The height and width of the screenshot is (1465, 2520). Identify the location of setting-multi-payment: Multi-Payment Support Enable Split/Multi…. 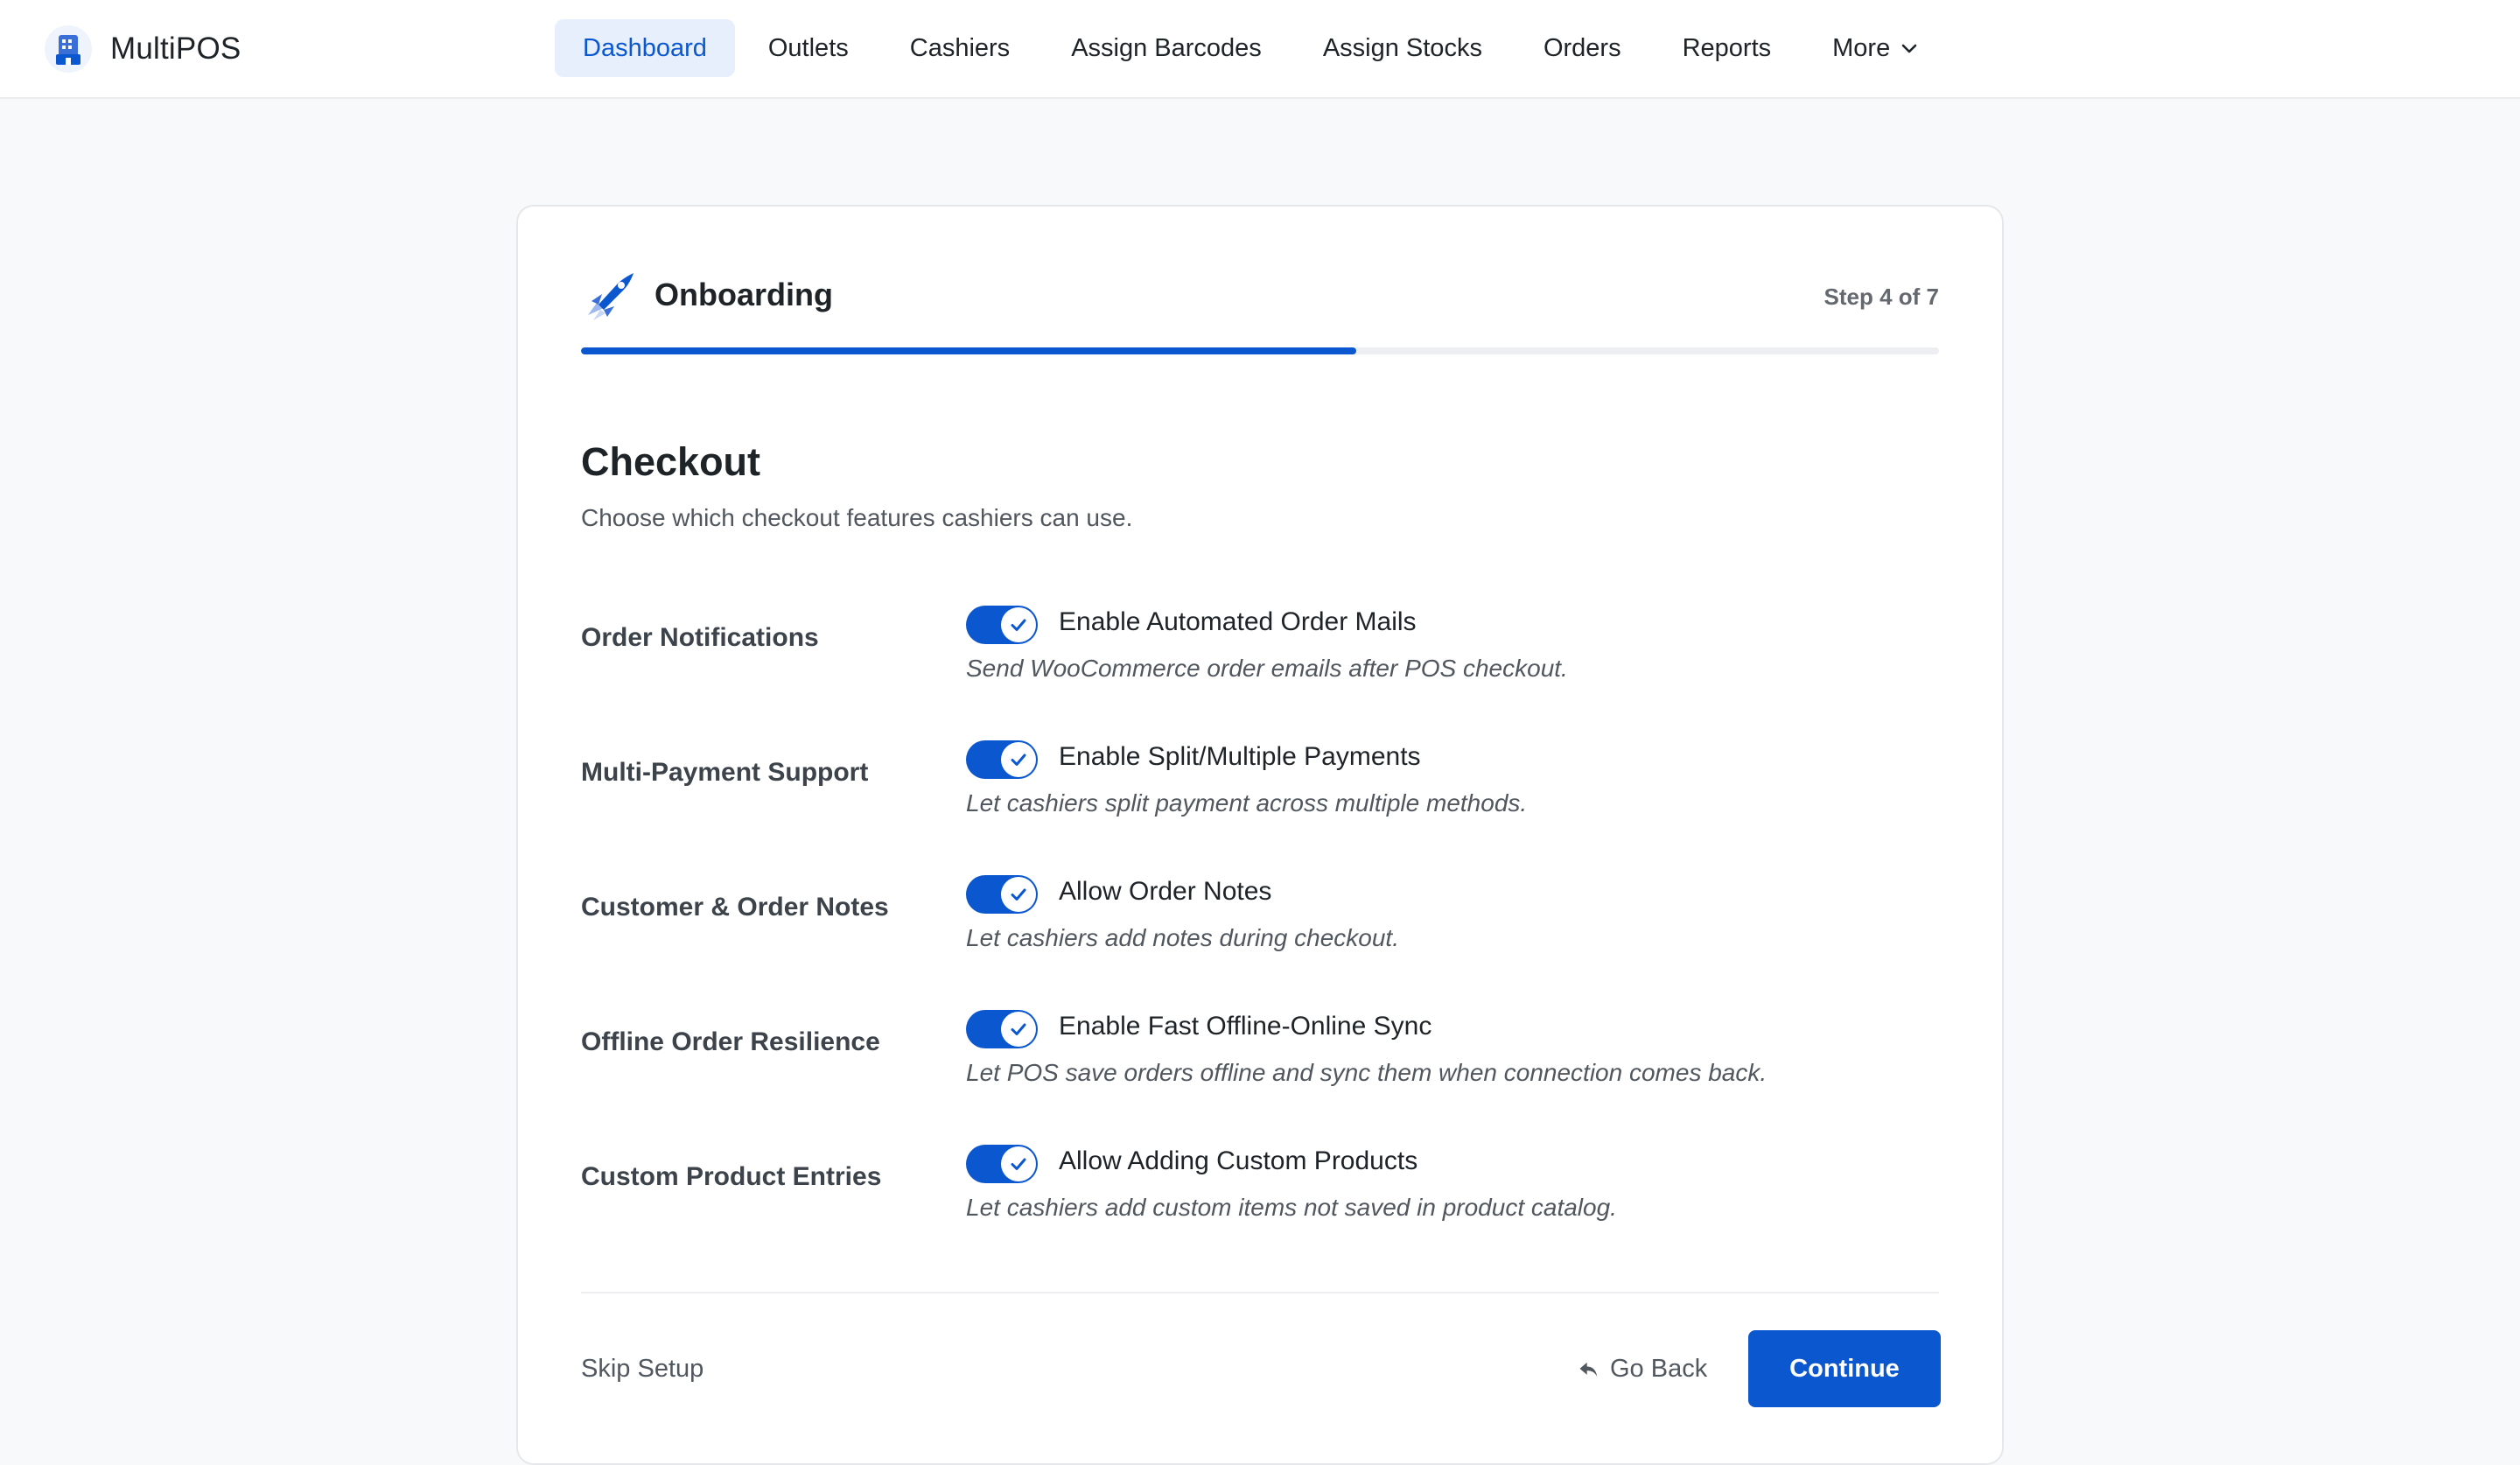
(1260, 792).